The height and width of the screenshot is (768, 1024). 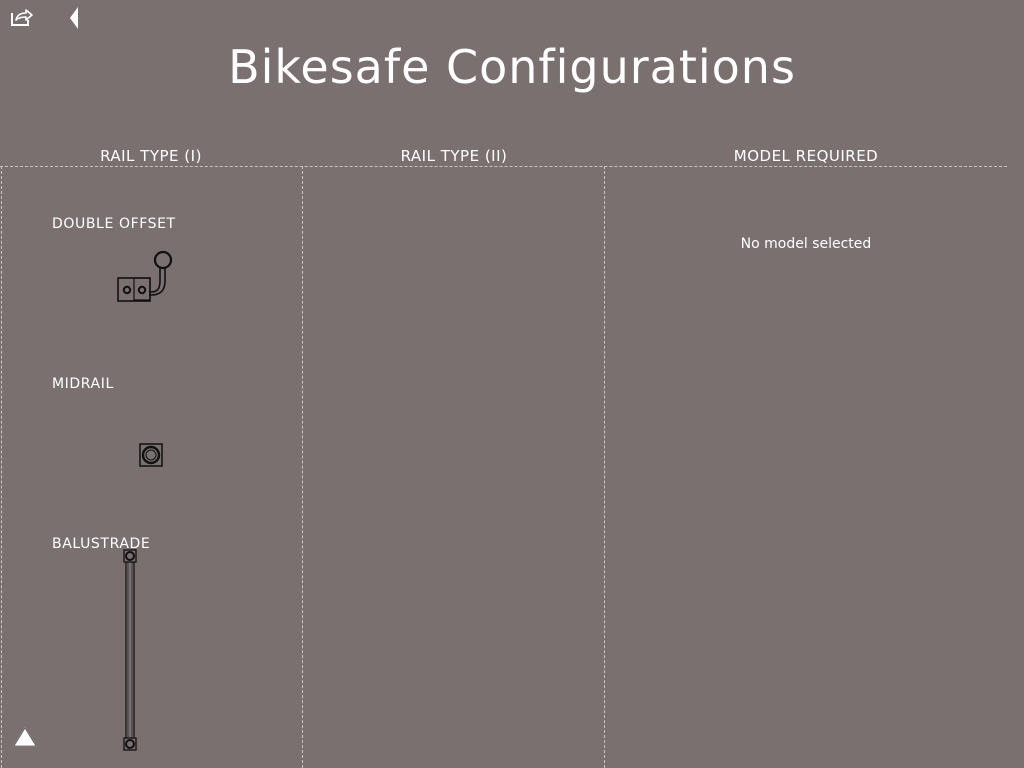 I want to click on back-button, so click(x=74, y=18).